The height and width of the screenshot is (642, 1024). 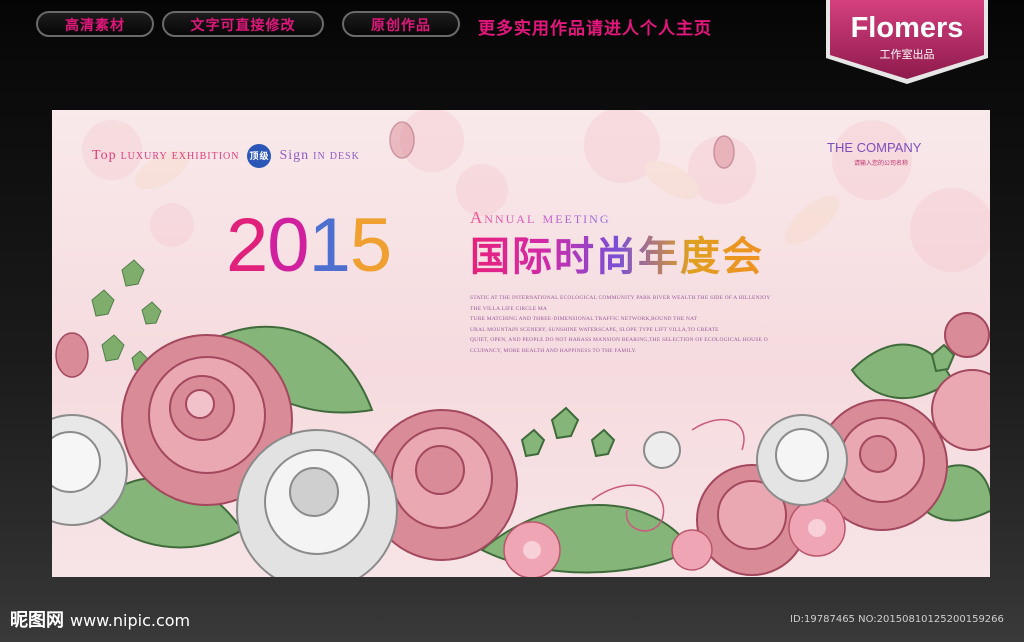 I want to click on site-watermark: 昵图网 www.nipic.com, so click(x=100, y=619).